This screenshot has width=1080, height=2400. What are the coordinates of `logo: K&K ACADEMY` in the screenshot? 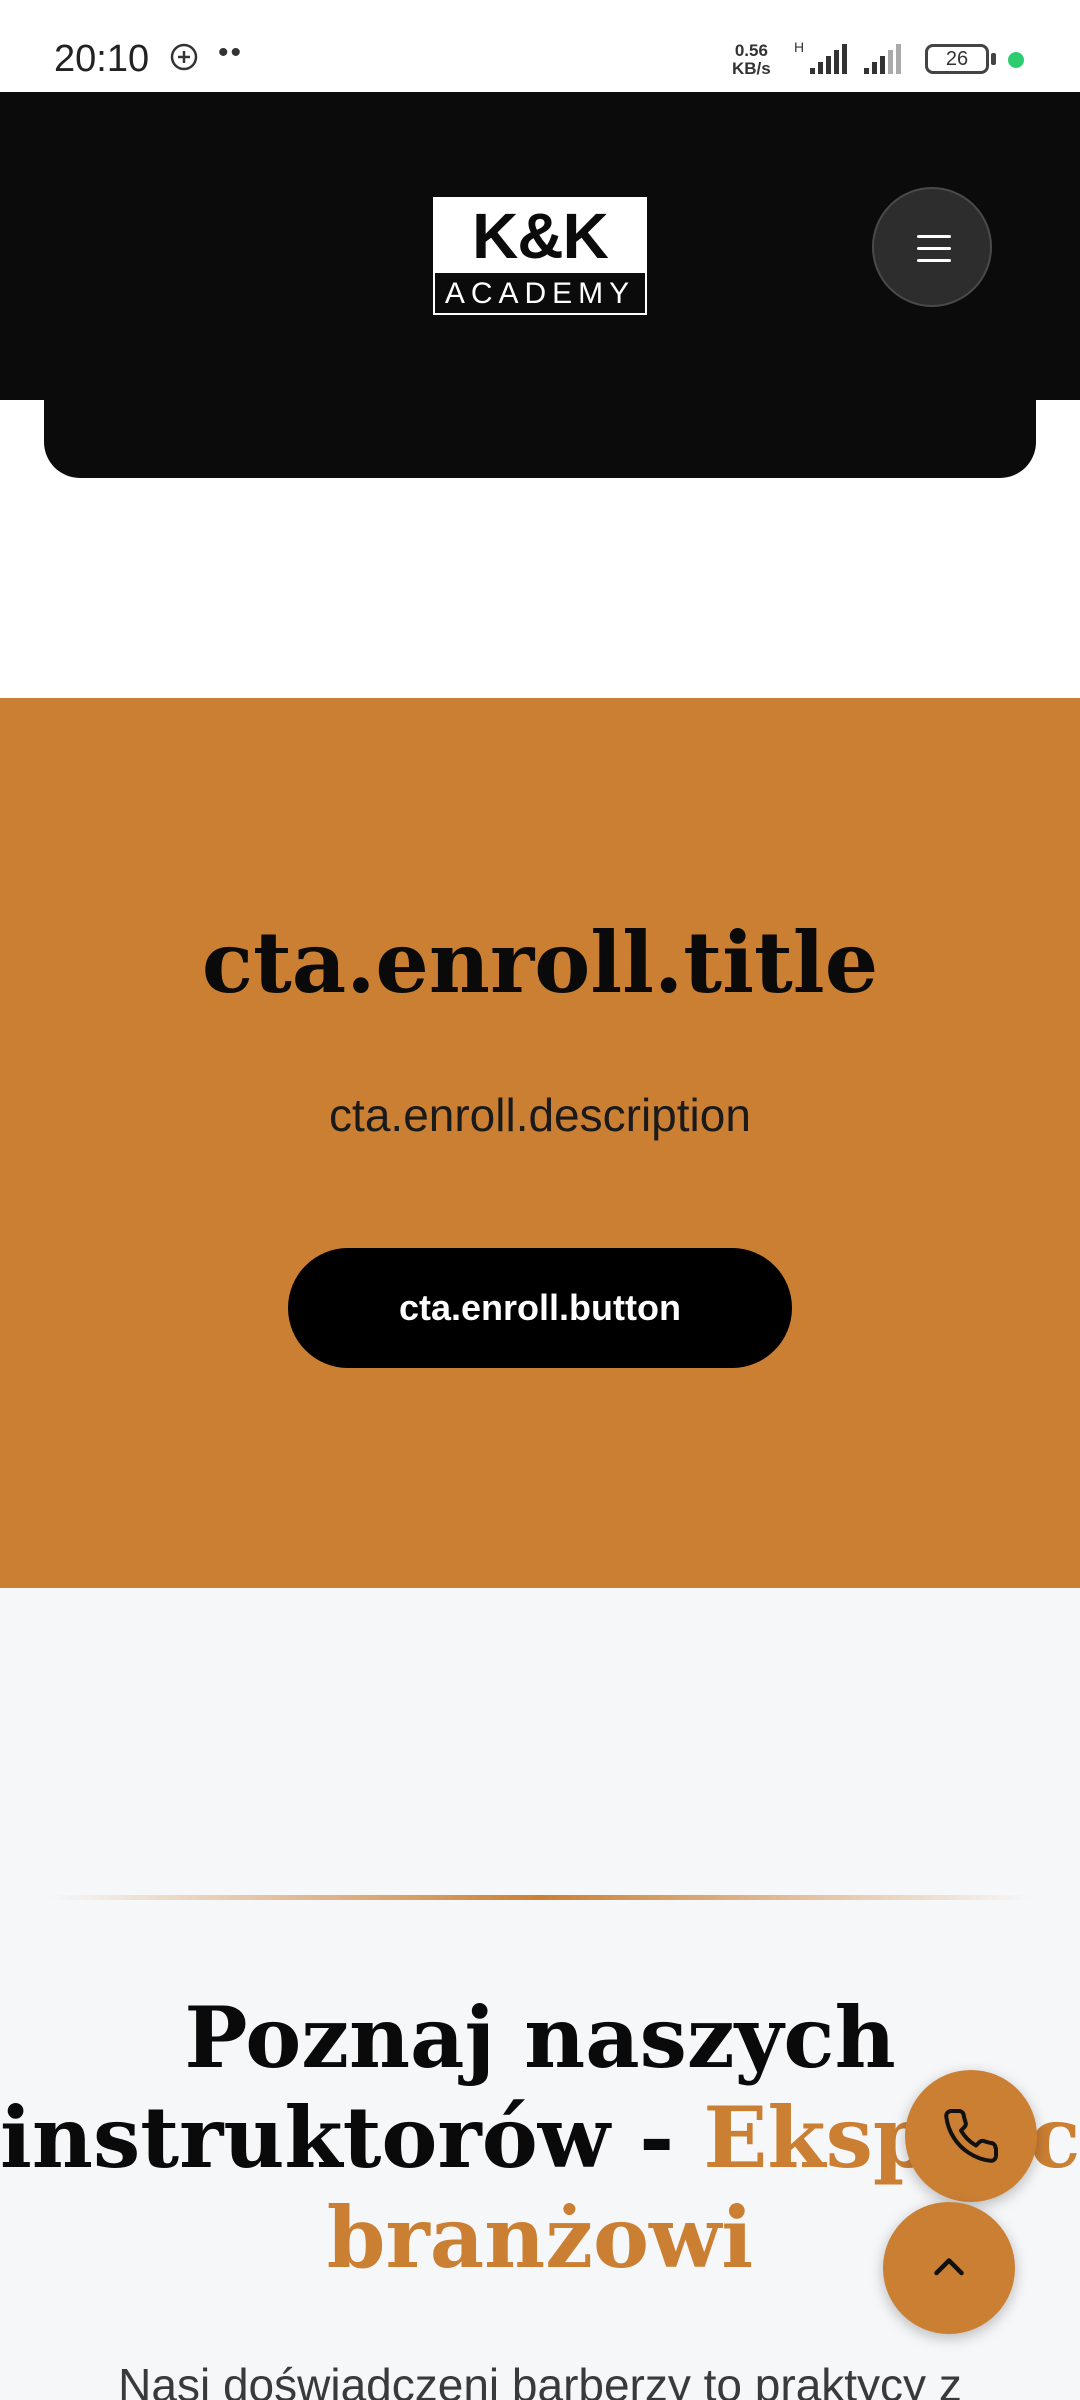 It's located at (540, 256).